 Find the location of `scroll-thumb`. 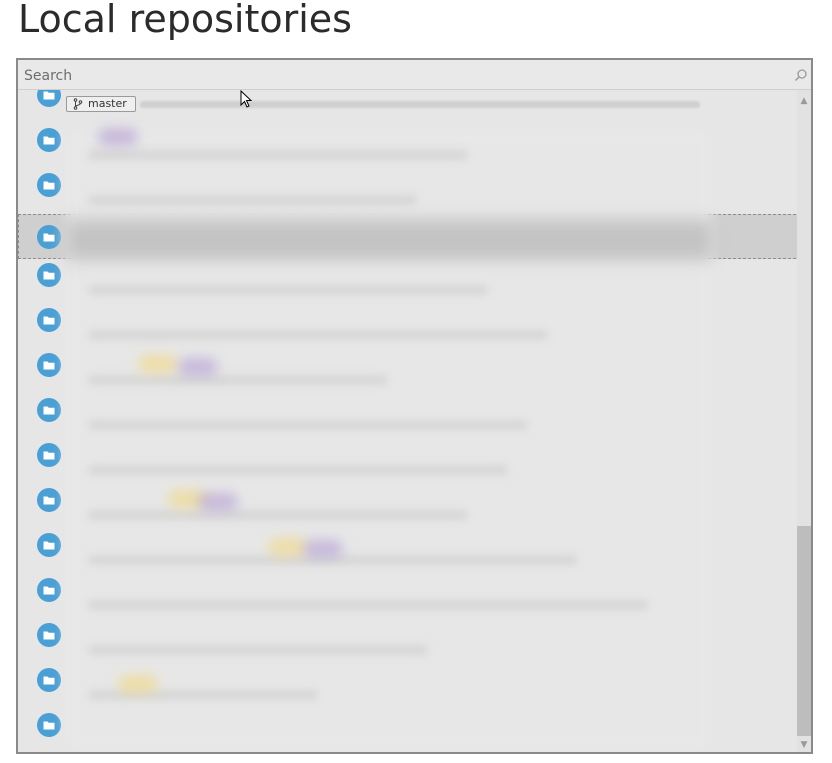

scroll-thumb is located at coordinates (804, 631).